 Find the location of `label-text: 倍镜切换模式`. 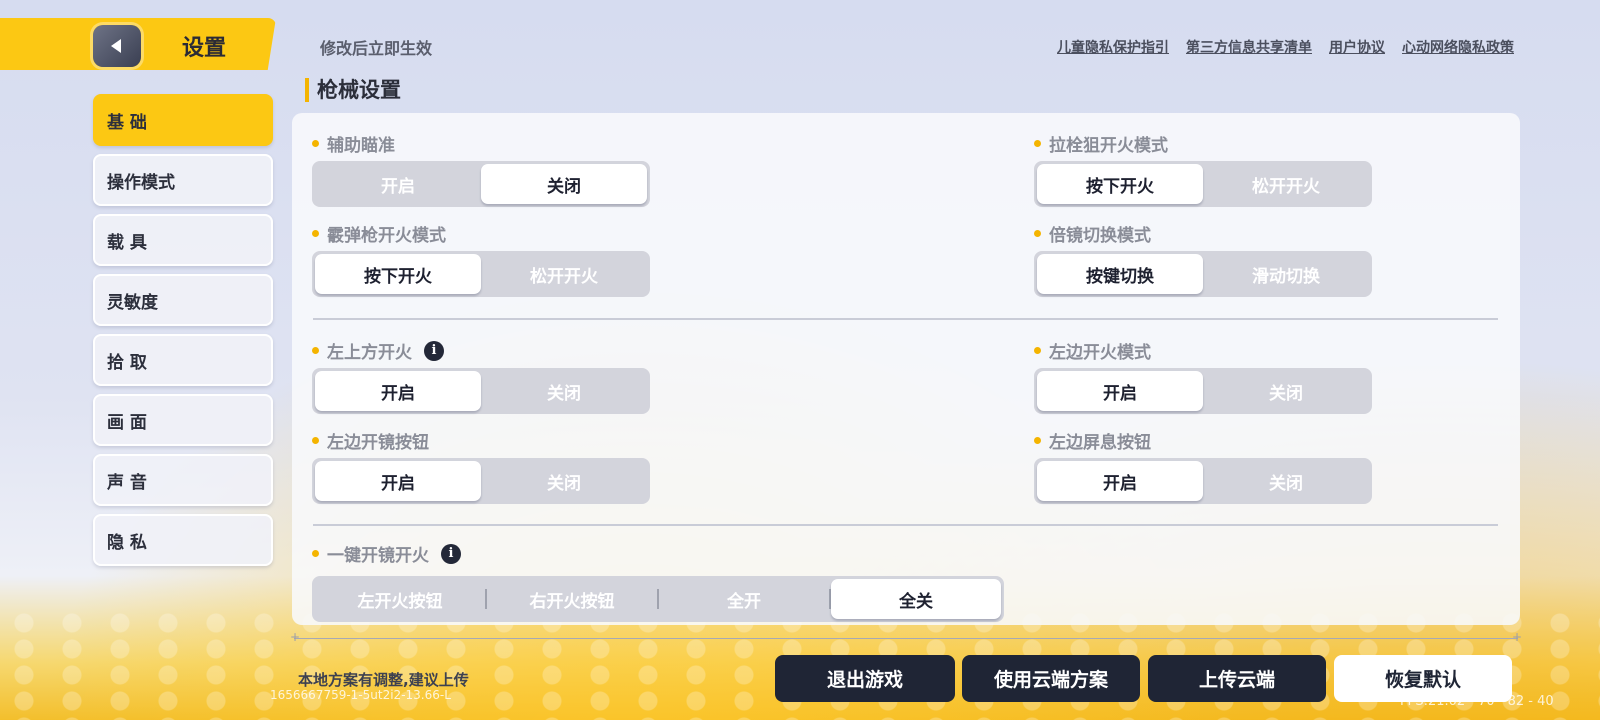

label-text: 倍镜切换模式 is located at coordinates (1100, 236).